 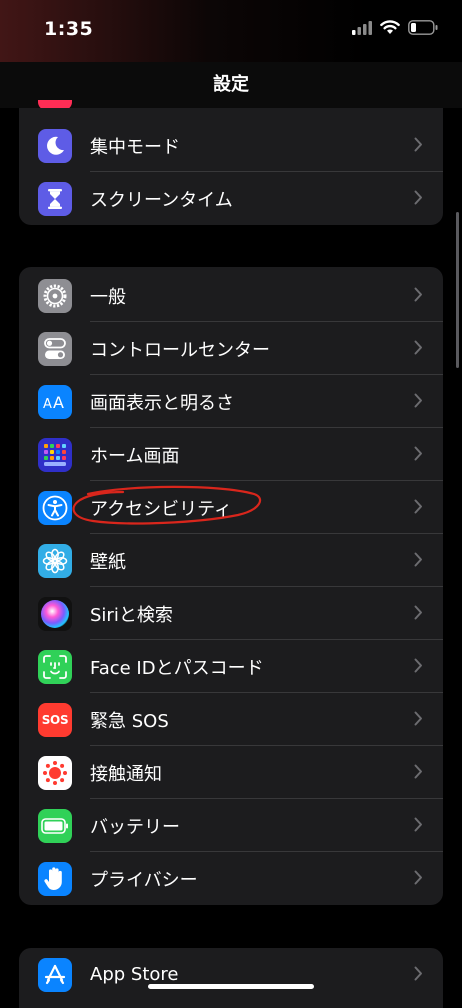 I want to click on home-indicator, so click(x=231, y=986).